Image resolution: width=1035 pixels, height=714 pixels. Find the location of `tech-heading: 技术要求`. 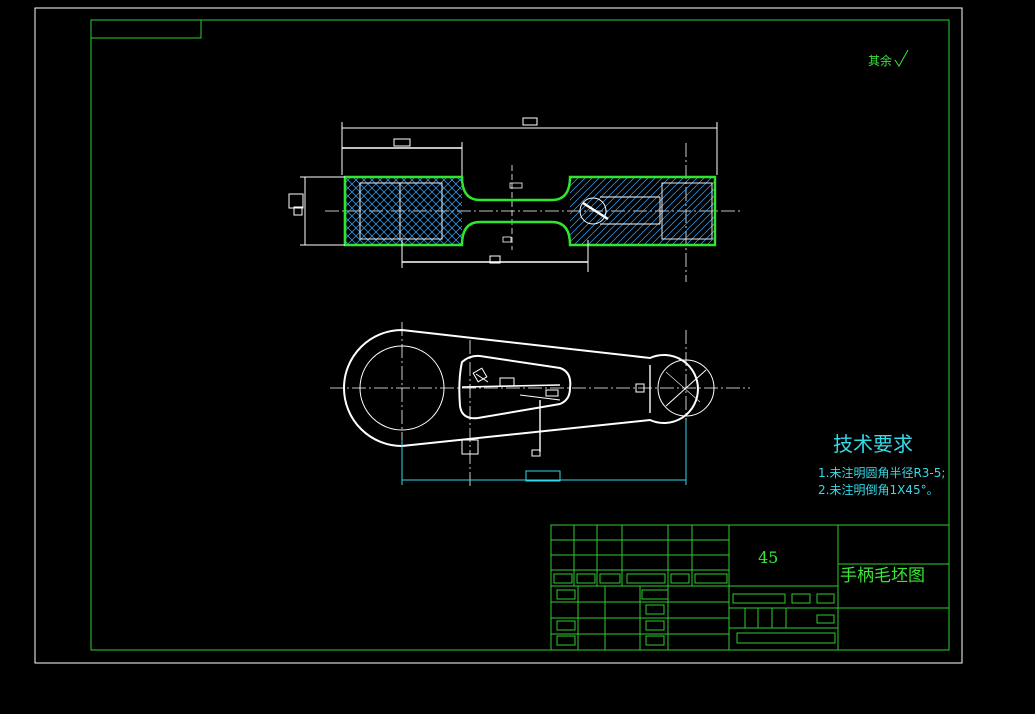

tech-heading: 技术要求 is located at coordinates (873, 444).